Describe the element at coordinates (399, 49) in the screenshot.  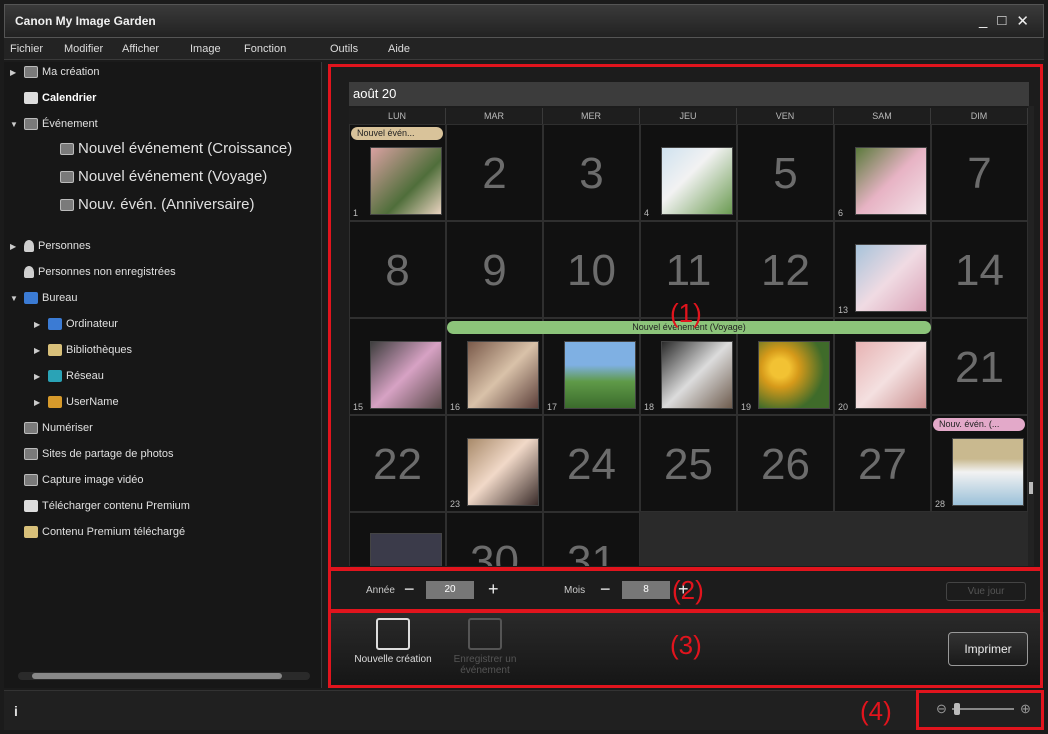
I see `menu-aide: Aide` at that location.